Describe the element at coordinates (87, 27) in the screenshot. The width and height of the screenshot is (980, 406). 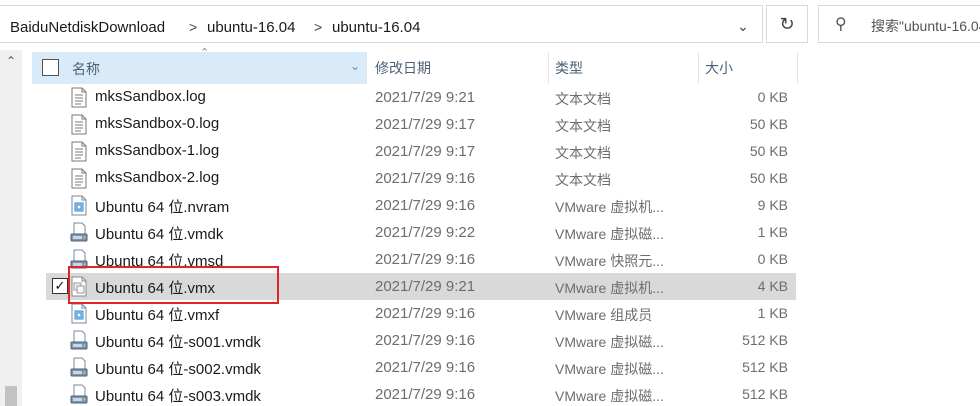
I see `breadcrumb-item: BaiduNetdiskDownload` at that location.